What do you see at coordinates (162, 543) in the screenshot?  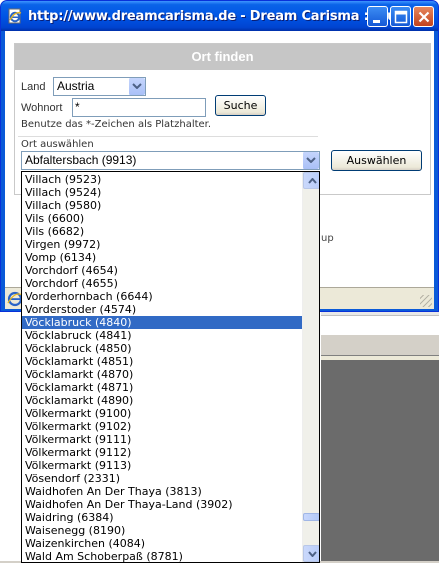 I see `ort-option: Waizenkirchen (4084)` at bounding box center [162, 543].